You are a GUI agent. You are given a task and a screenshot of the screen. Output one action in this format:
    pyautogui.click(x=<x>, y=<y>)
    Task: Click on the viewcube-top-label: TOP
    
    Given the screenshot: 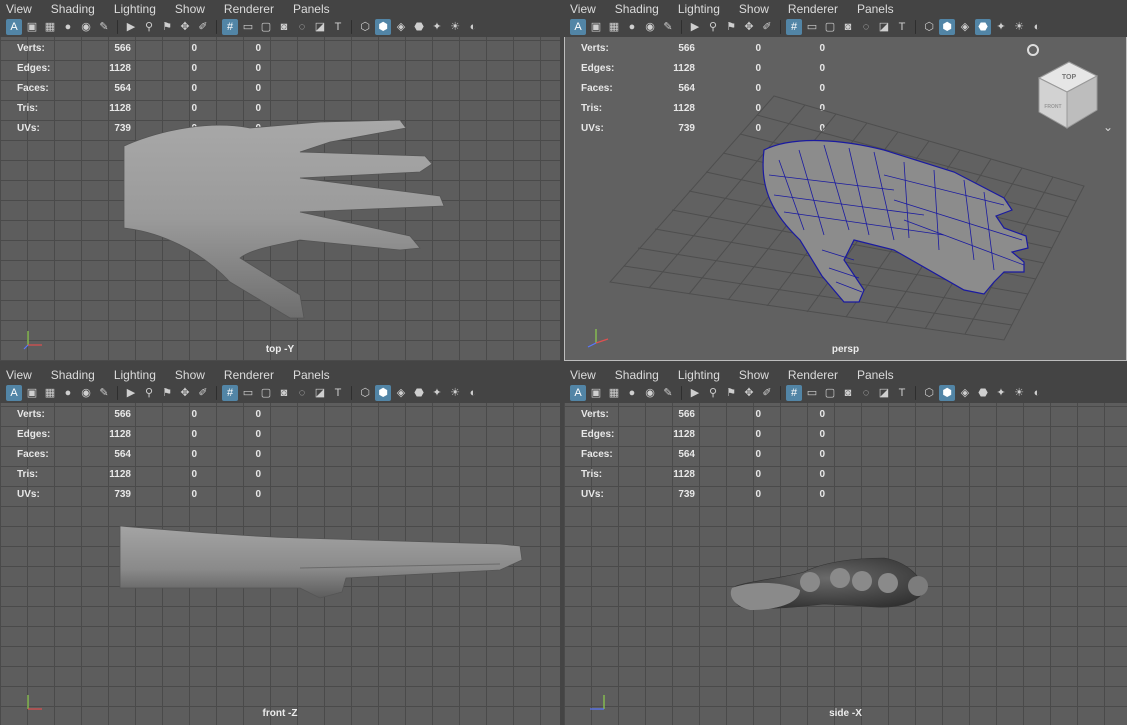 What is the action you would take?
    pyautogui.click(x=1069, y=77)
    